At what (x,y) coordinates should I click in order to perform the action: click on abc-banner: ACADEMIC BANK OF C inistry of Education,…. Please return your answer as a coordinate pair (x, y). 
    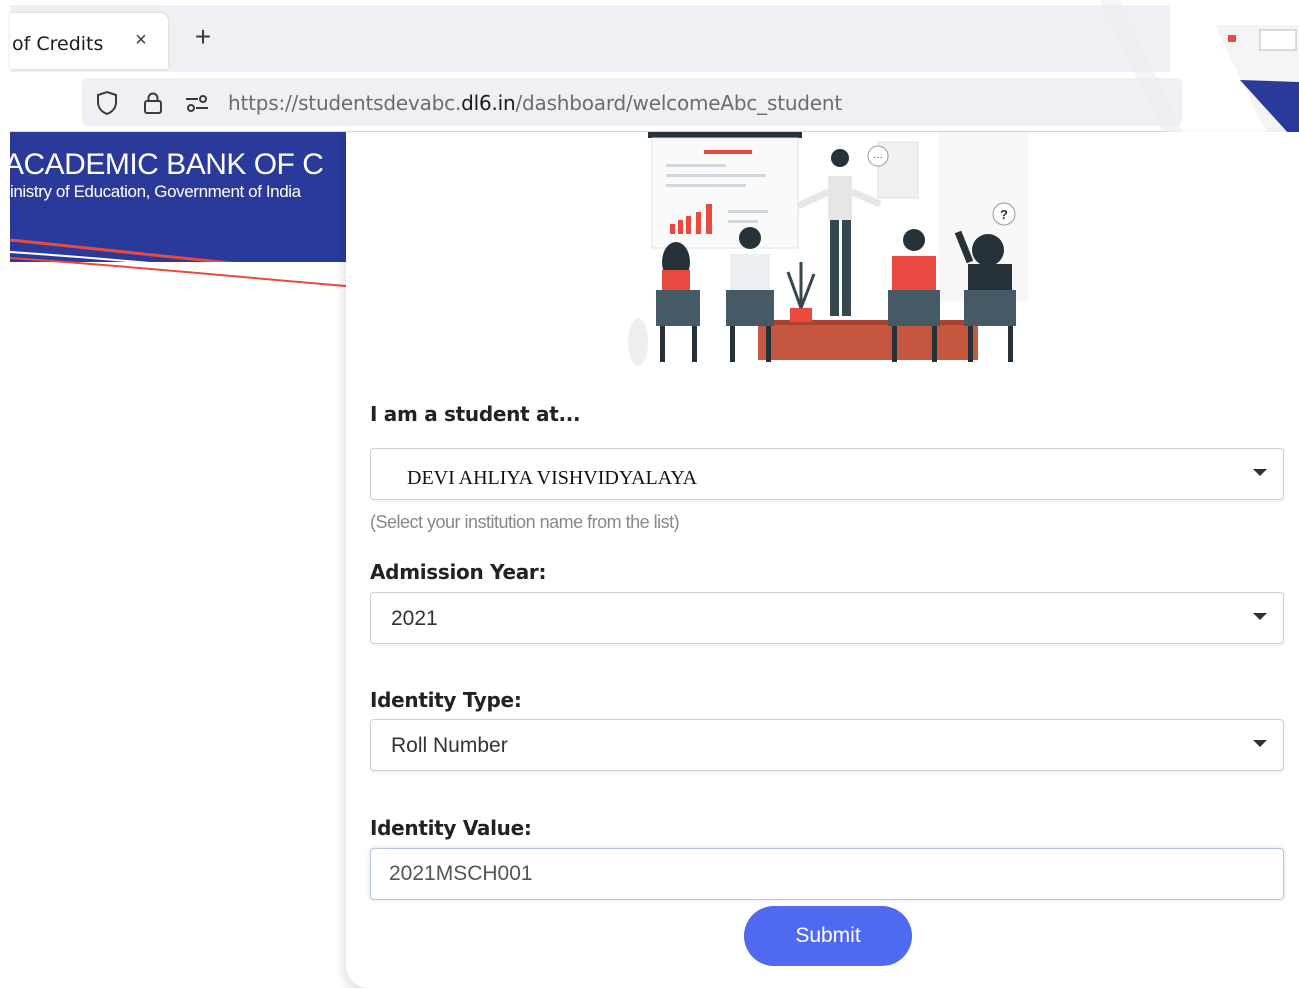
    Looking at the image, I should click on (178, 211).